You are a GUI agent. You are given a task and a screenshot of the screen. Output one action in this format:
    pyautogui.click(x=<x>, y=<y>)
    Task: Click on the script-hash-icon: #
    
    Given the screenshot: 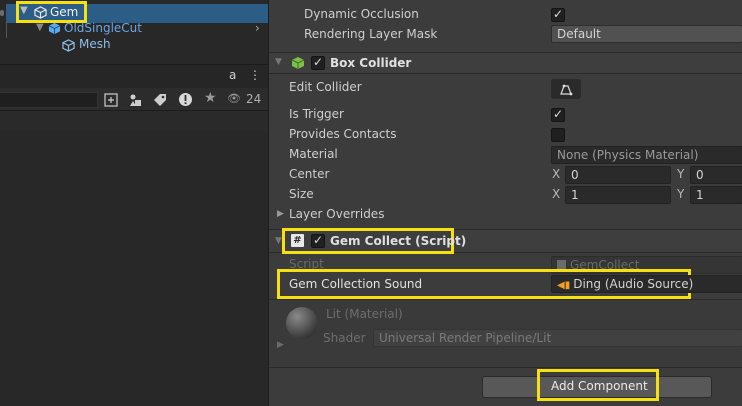 What is the action you would take?
    pyautogui.click(x=297, y=240)
    